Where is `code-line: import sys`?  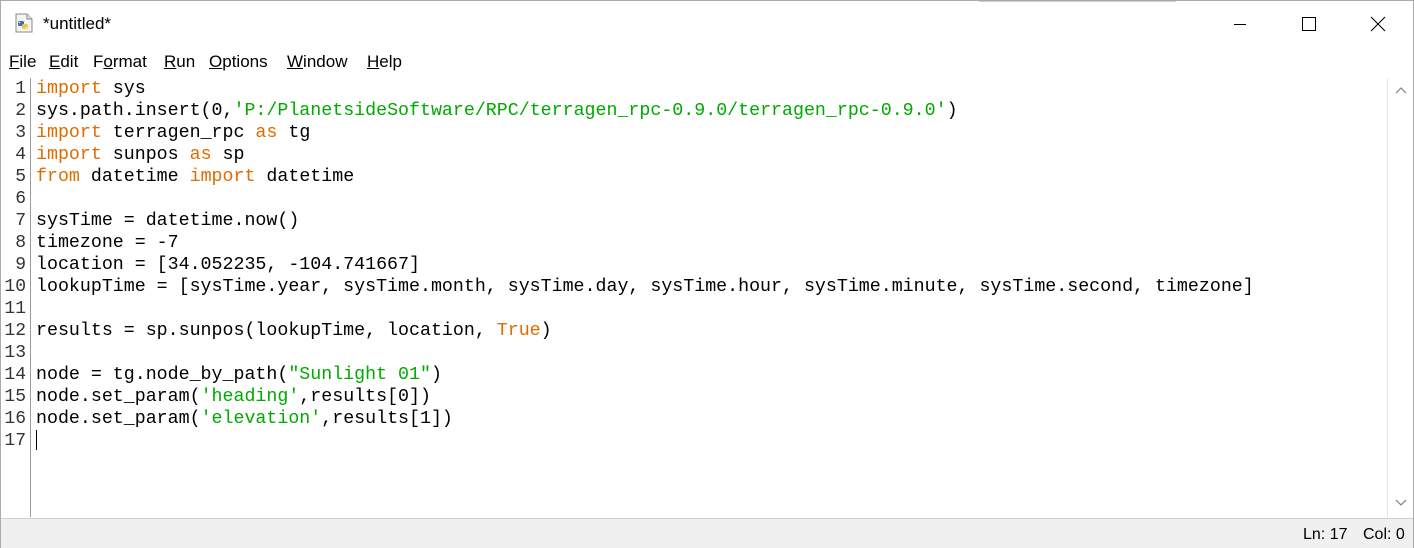
code-line: import sys is located at coordinates (91, 89).